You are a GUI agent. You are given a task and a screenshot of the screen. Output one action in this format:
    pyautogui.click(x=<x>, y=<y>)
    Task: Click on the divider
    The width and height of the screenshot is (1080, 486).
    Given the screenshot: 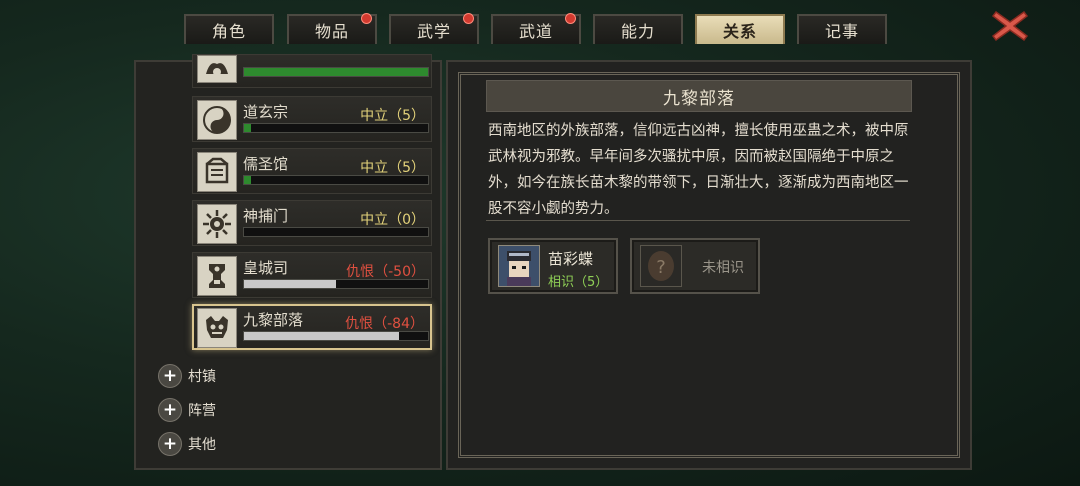 What is the action you would take?
    pyautogui.click(x=698, y=220)
    